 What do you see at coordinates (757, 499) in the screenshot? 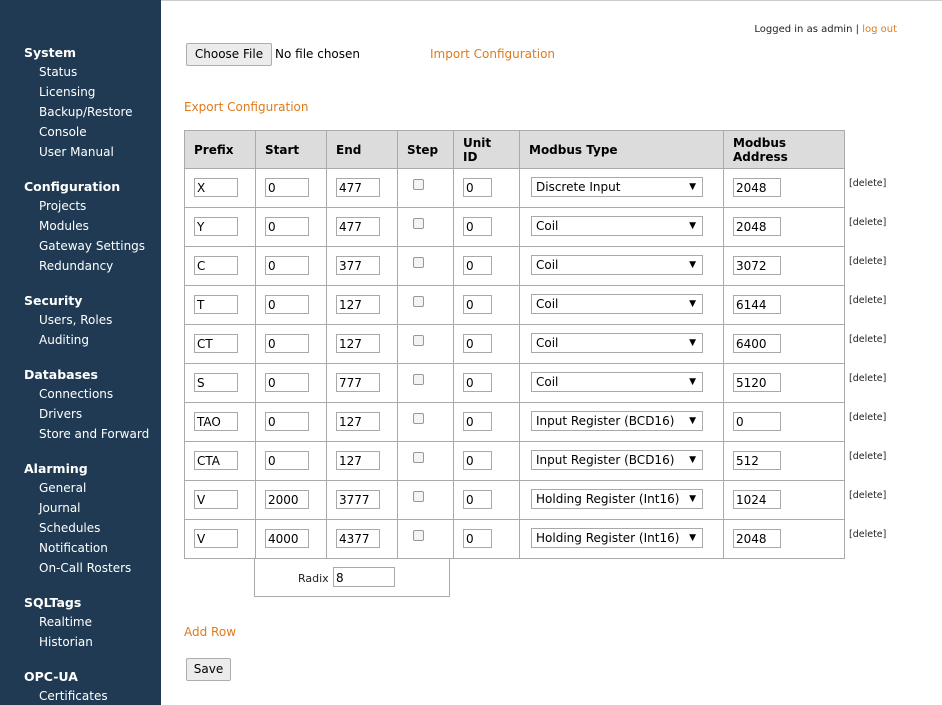
I see `modbus-address-input: 1024` at bounding box center [757, 499].